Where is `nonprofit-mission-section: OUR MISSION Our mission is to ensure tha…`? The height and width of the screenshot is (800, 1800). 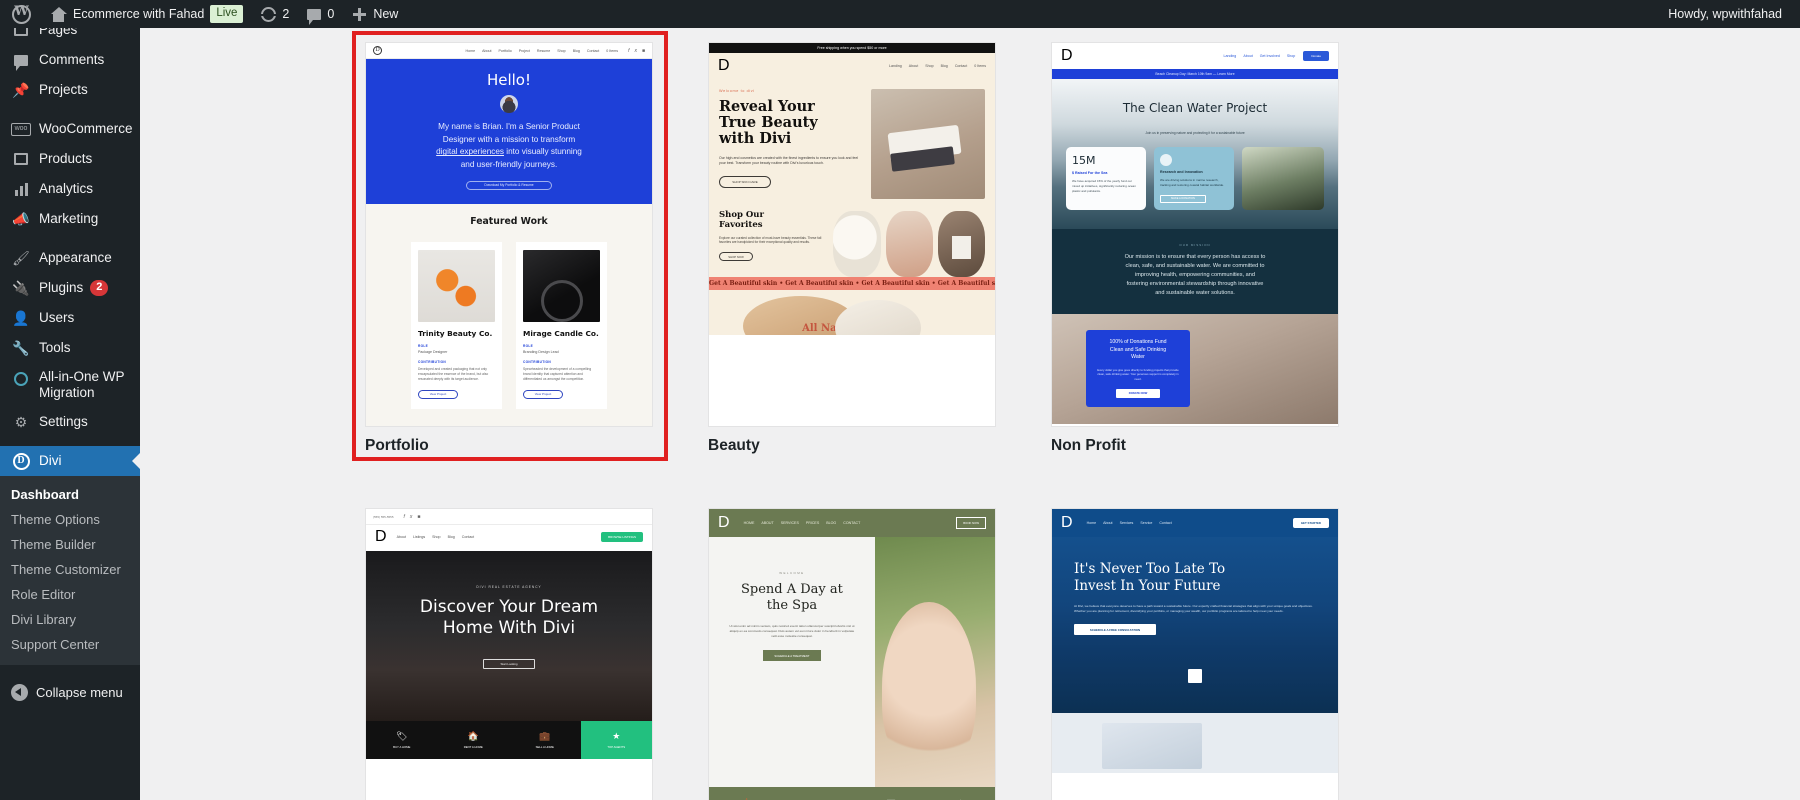
nonprofit-mission-section: OUR MISSION Our mission is to ensure tha… is located at coordinates (1195, 272).